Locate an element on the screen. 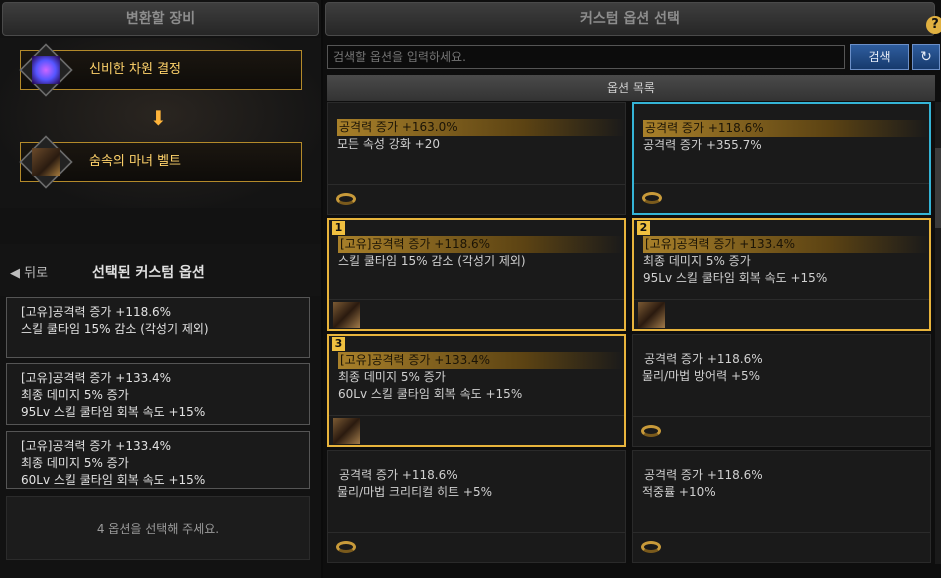 The image size is (941, 578). selected-options-header: ◀ 뒤로 선택된 커스텀 옵션 is located at coordinates (160, 270).